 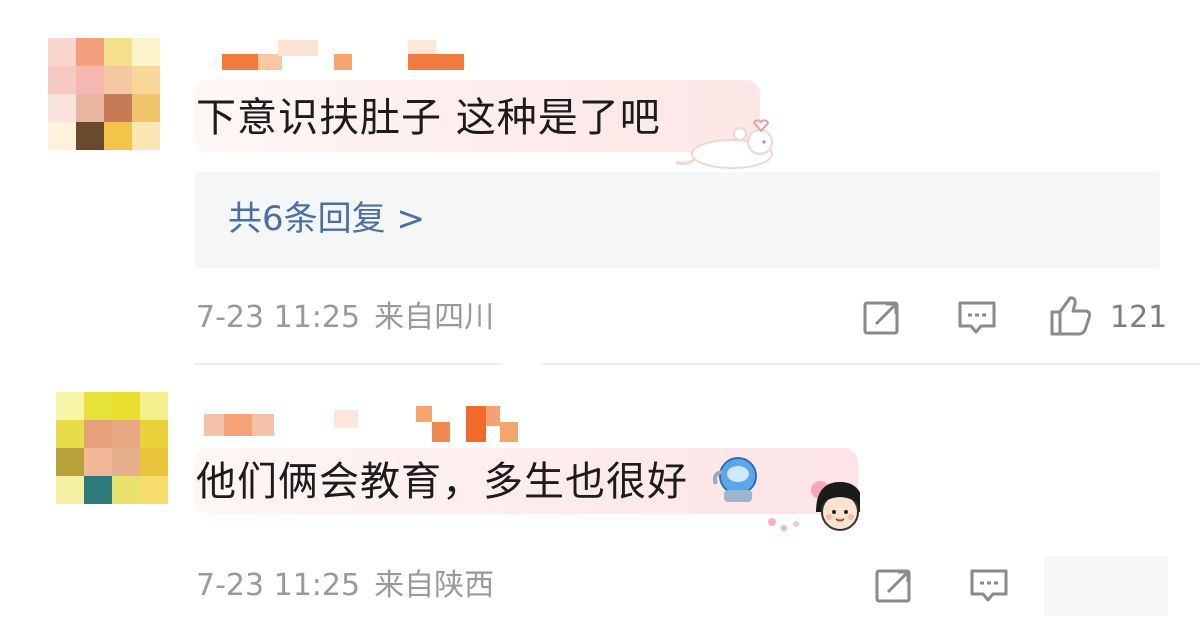 What do you see at coordinates (326, 219) in the screenshot?
I see `view-replies-link: 共6条回复 >` at bounding box center [326, 219].